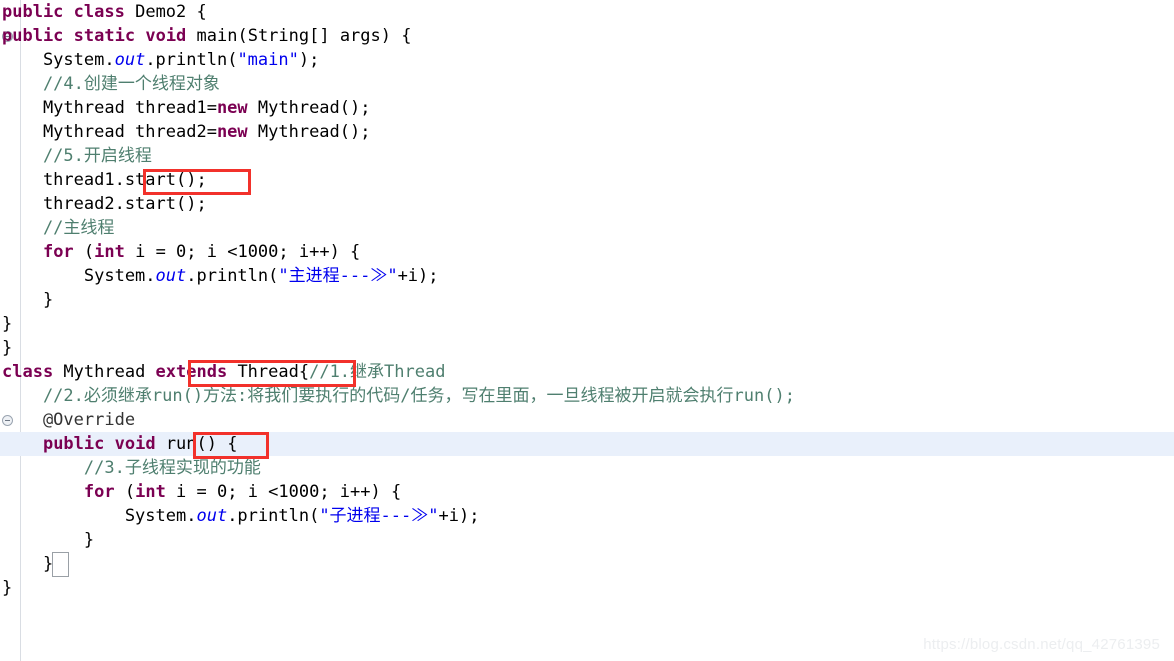 This screenshot has height=661, width=1174. I want to click on code-token-plain: );, so click(309, 60).